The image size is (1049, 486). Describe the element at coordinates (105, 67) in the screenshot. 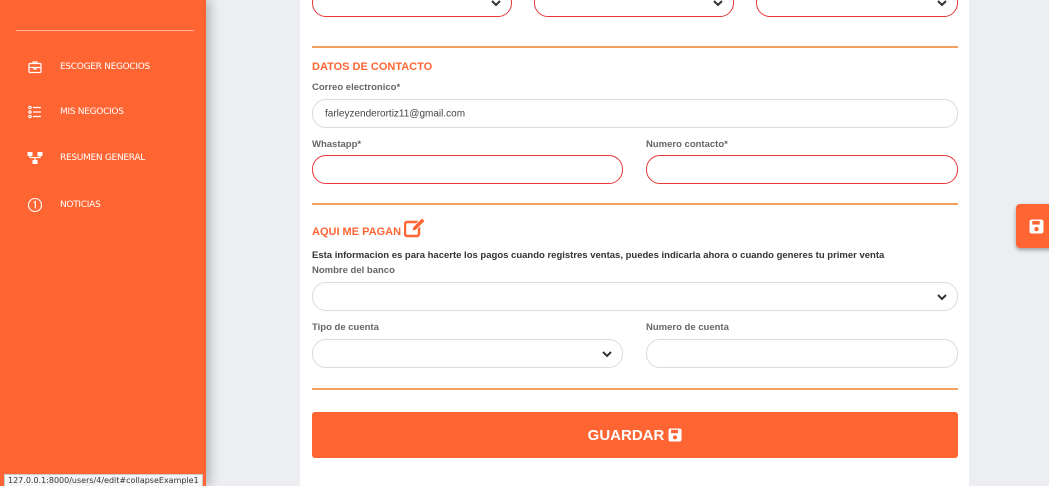

I see `sidebar-item-label: ESCOGER NEGOCIOS` at that location.